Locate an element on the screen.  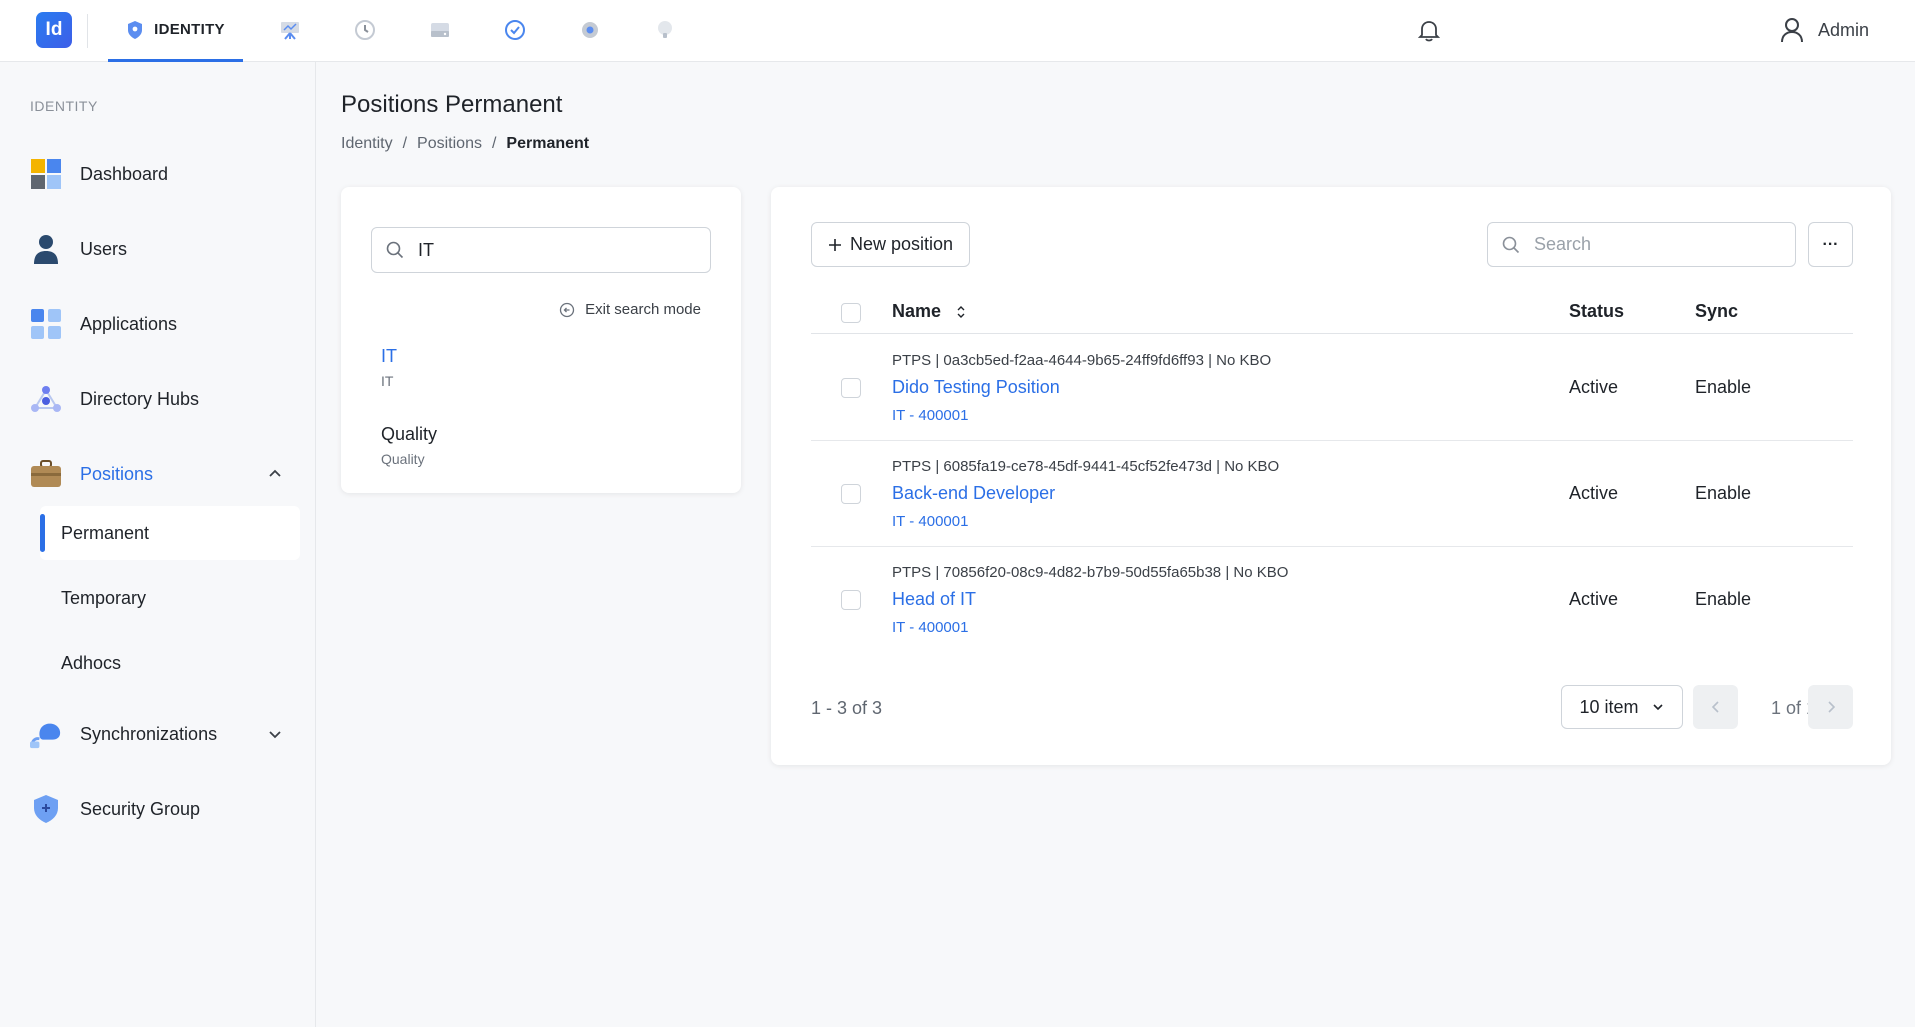
sidebar-item-label: Positions is located at coordinates (117, 473).